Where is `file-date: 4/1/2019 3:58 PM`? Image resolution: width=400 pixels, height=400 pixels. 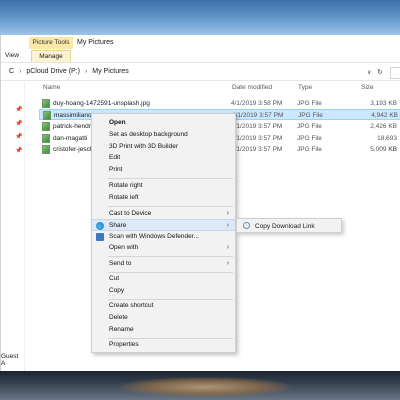 file-date: 4/1/2019 3:58 PM is located at coordinates (257, 103).